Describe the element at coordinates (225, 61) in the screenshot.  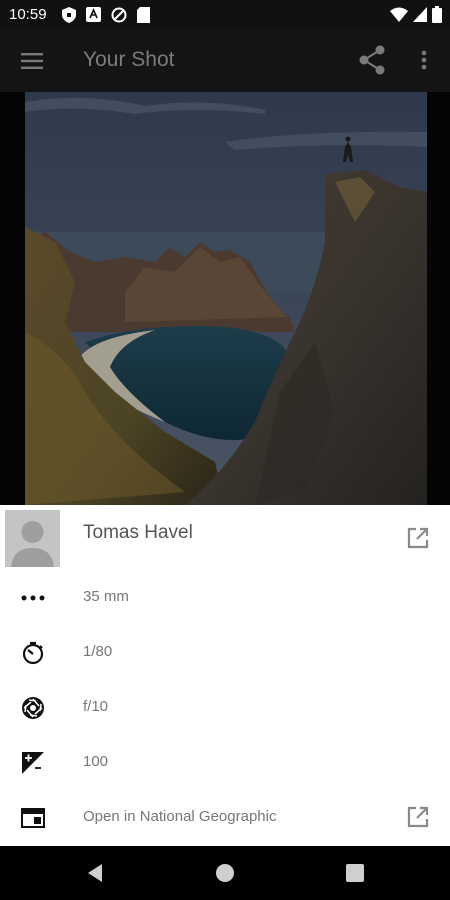
I see `app-bar: Your Shot` at that location.